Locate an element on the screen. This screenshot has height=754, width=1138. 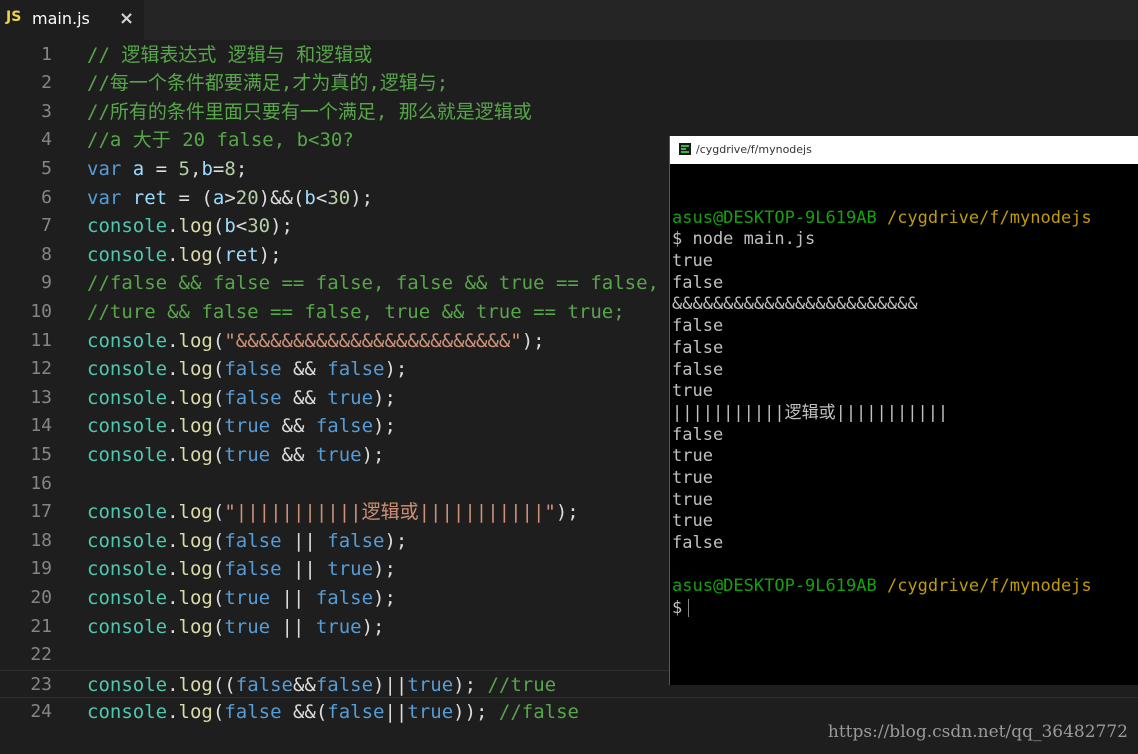
close-icon: × is located at coordinates (126, 18).